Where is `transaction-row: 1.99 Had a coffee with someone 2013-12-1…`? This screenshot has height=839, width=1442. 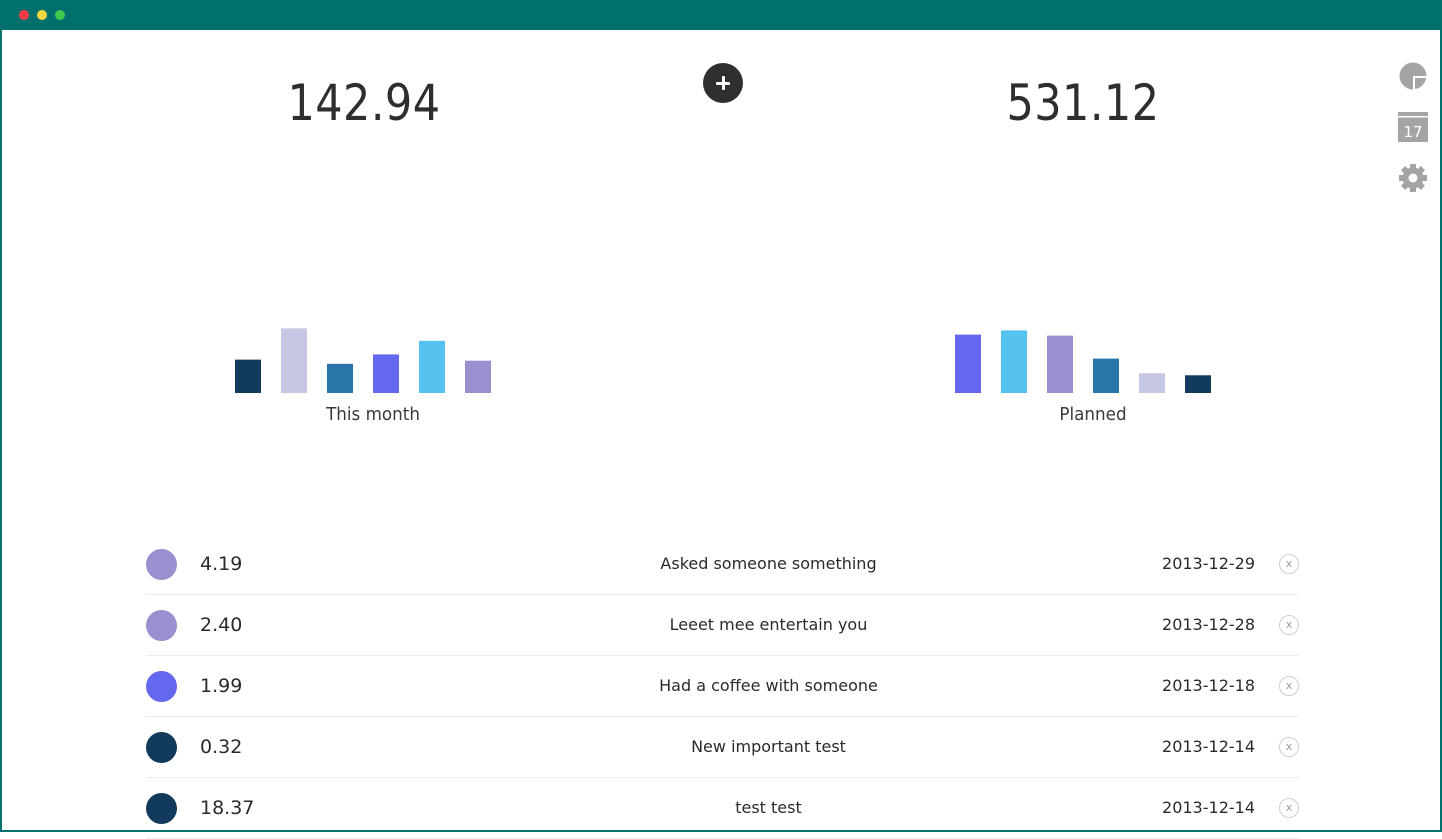
transaction-row: 1.99 Had a coffee with someone 2013-12-1… is located at coordinates (722, 686).